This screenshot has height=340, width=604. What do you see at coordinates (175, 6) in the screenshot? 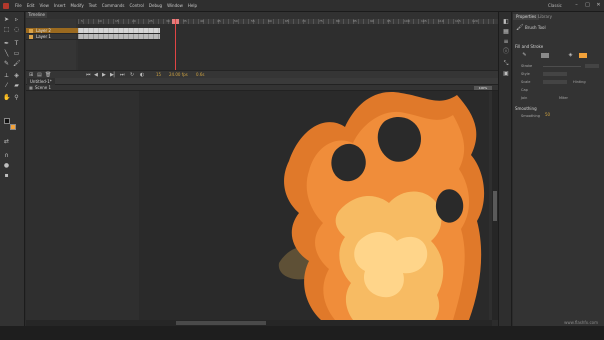
I see `menu-window: Window` at bounding box center [175, 6].